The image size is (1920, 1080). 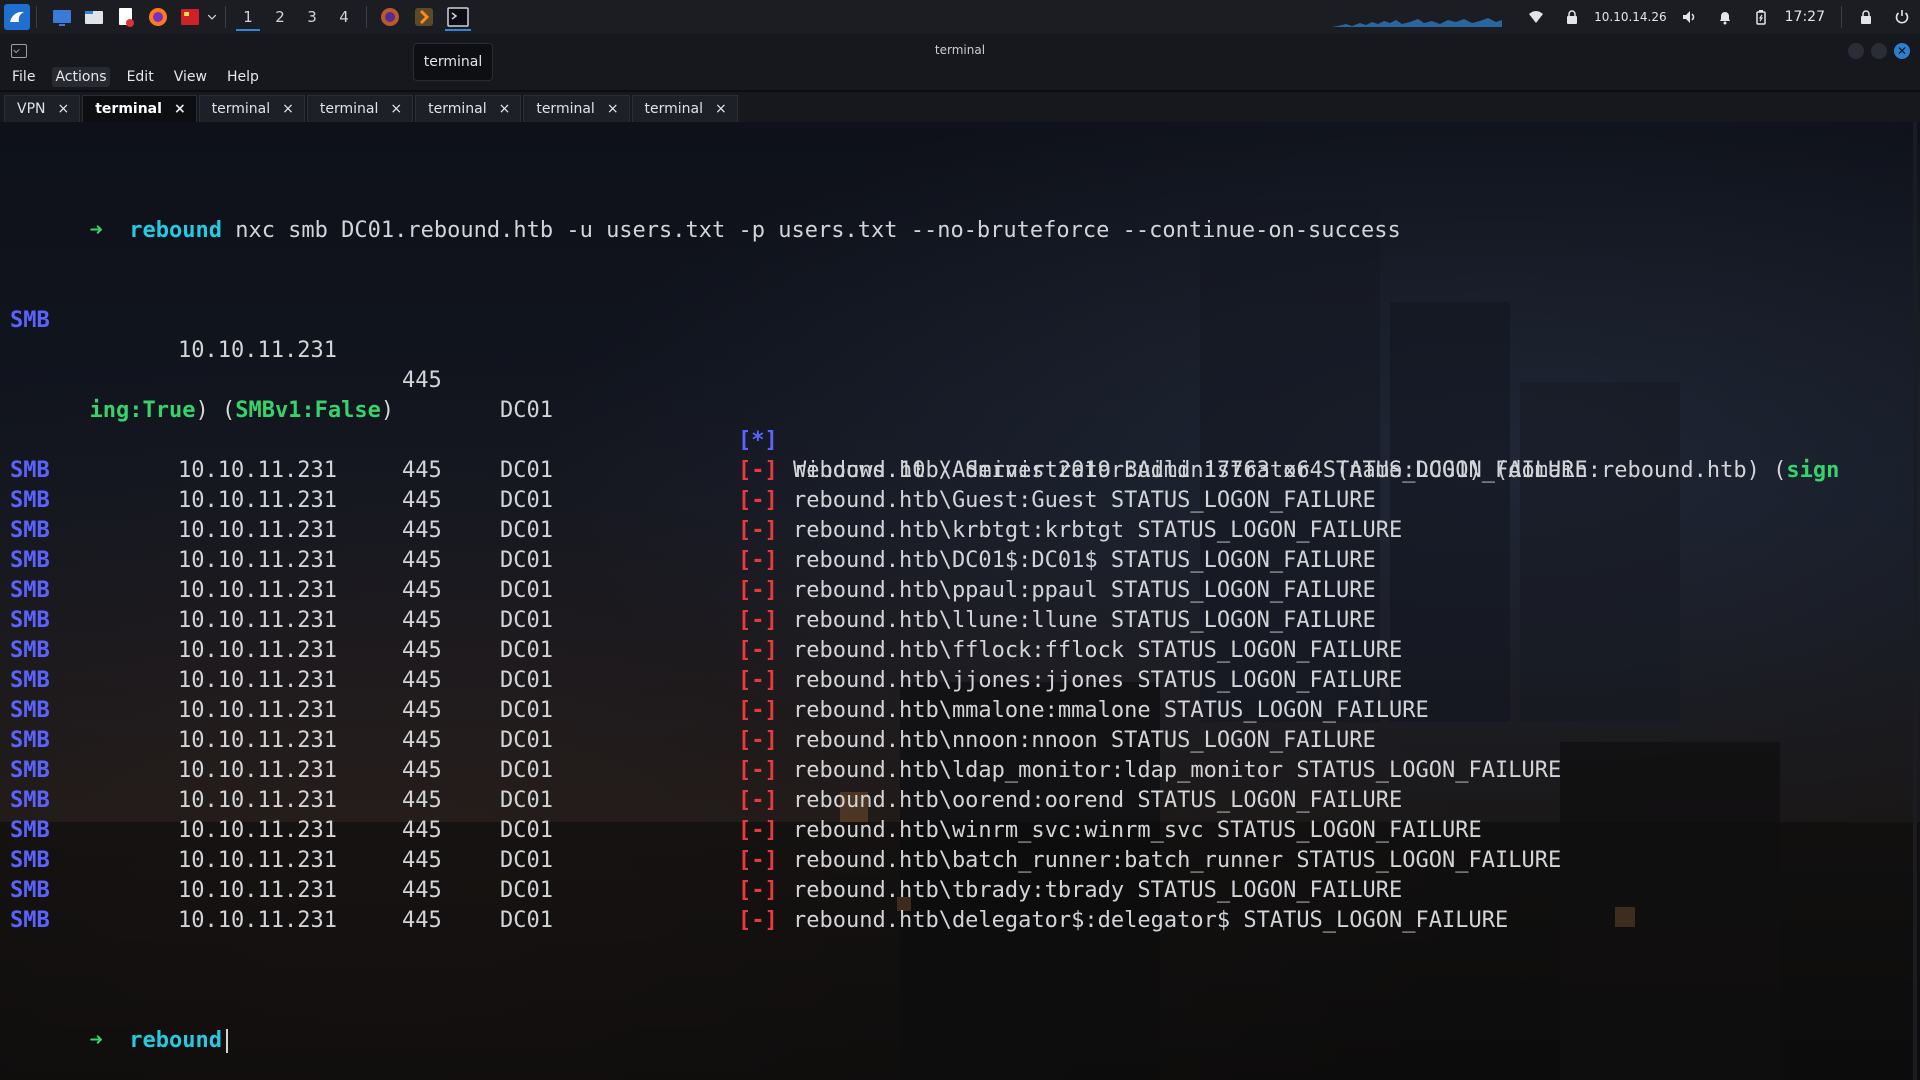 I want to click on tab-vpn-0: VPN ×, so click(x=42, y=108).